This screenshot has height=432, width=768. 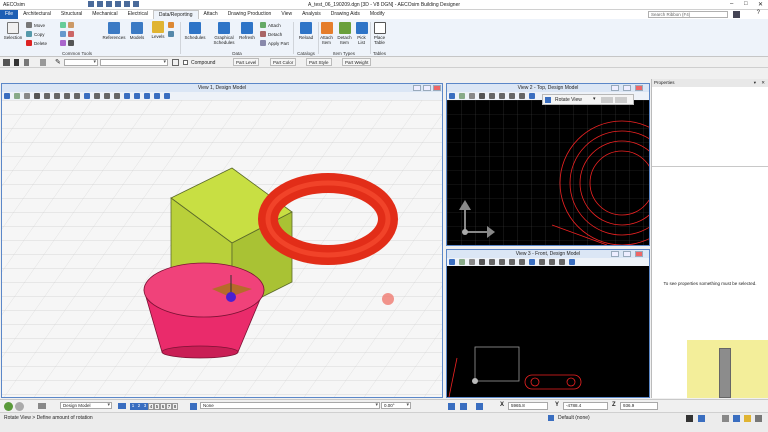 I want to click on angle-field: 0.00°, so click(x=396, y=405).